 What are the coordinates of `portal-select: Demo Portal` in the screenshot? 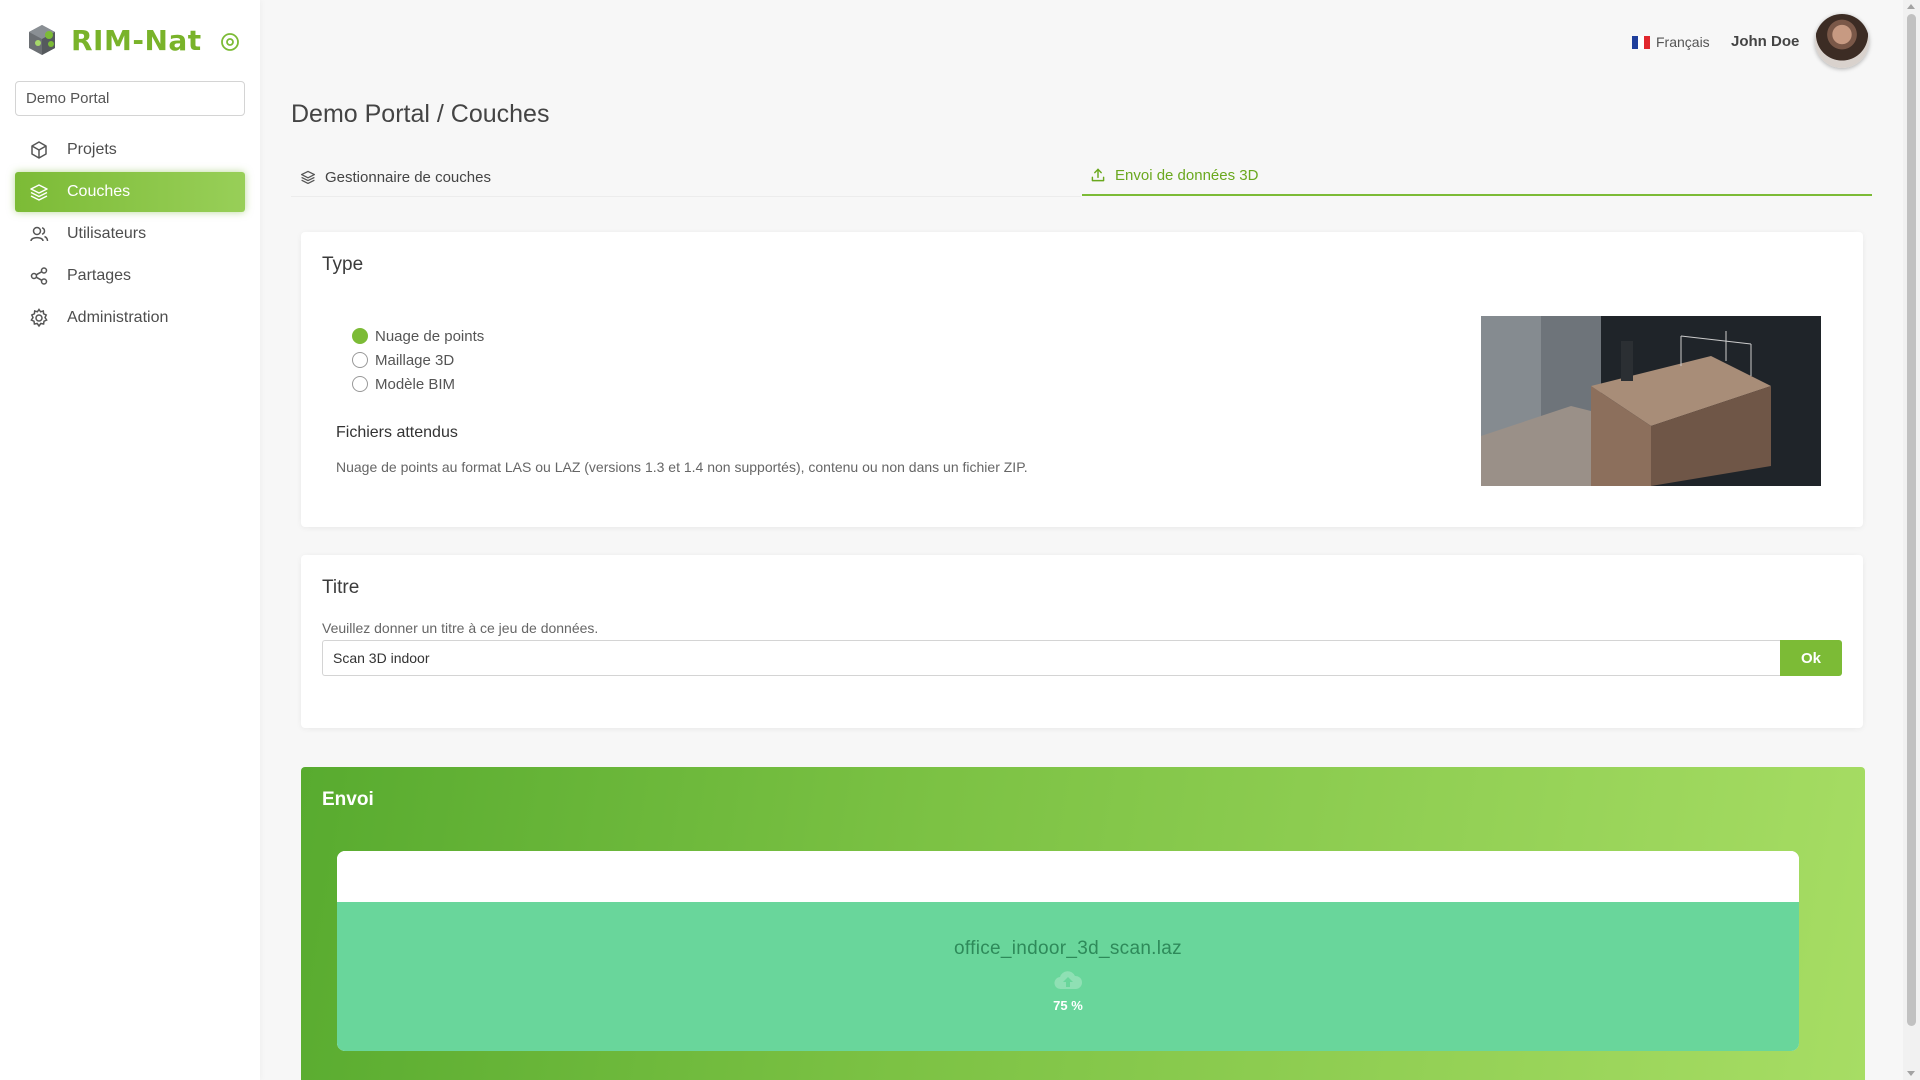 It's located at (130, 98).